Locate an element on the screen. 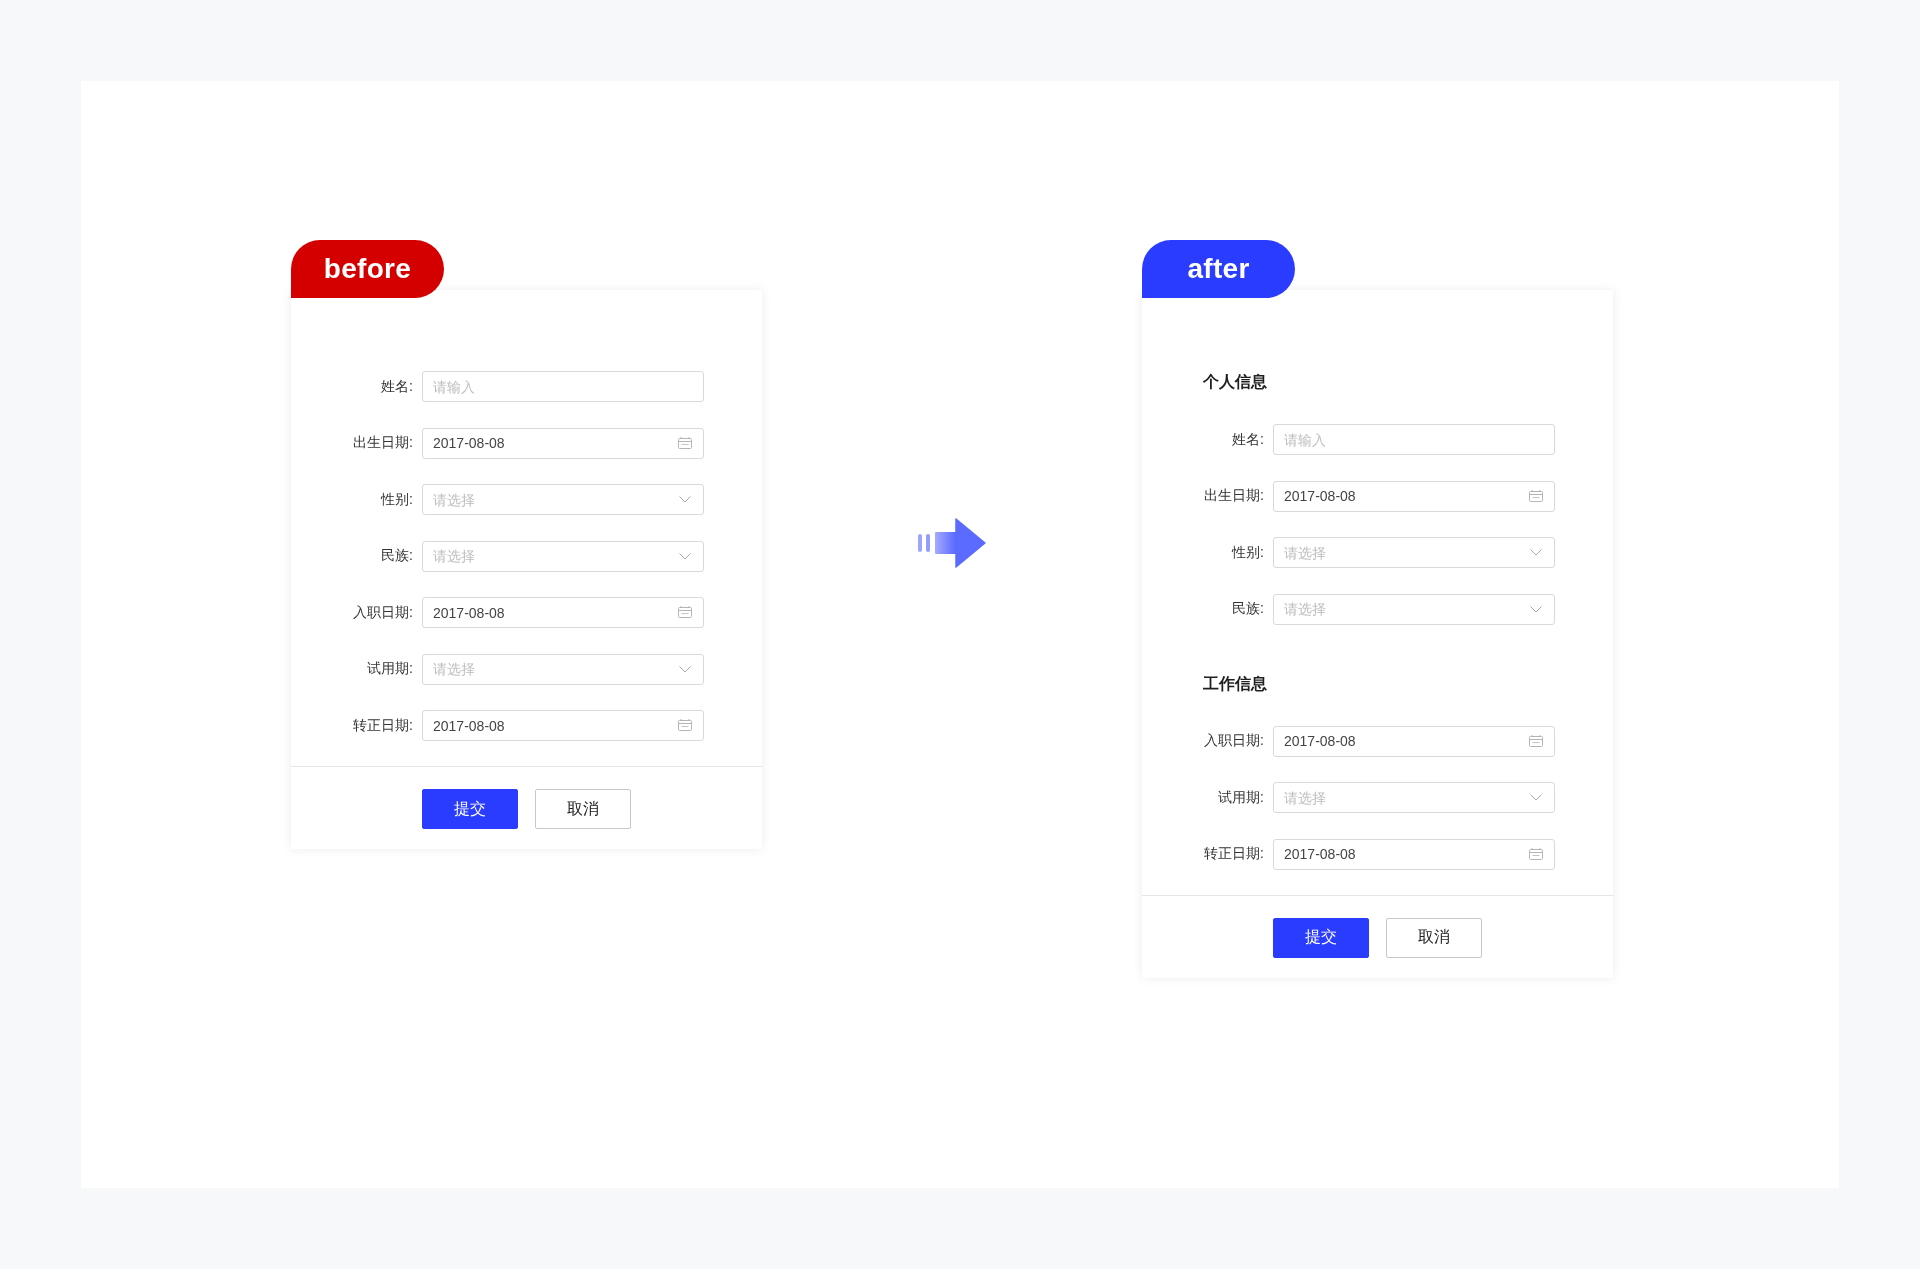 The width and height of the screenshot is (1920, 1269). section-title: 工作信息 is located at coordinates (1235, 683).